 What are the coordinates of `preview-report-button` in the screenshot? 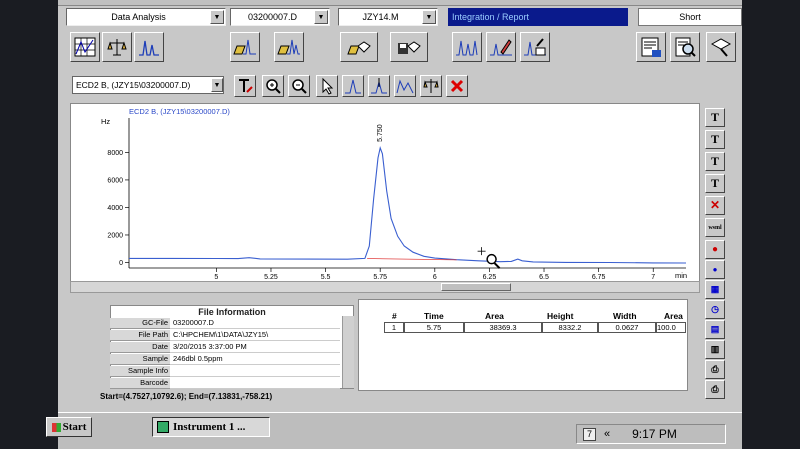 It's located at (685, 47).